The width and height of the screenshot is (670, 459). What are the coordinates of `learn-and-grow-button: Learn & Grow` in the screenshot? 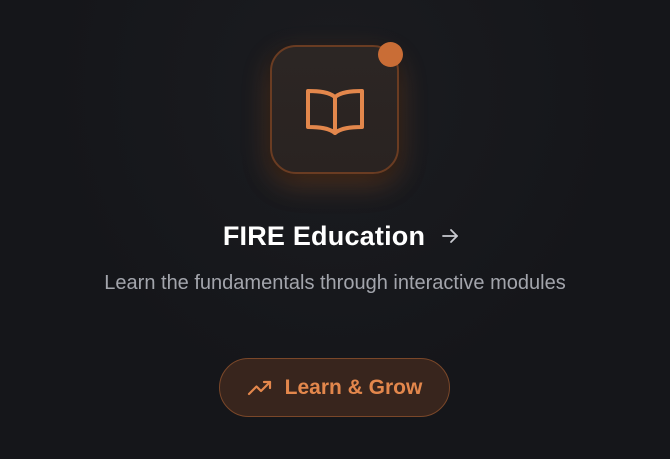 It's located at (334, 387).